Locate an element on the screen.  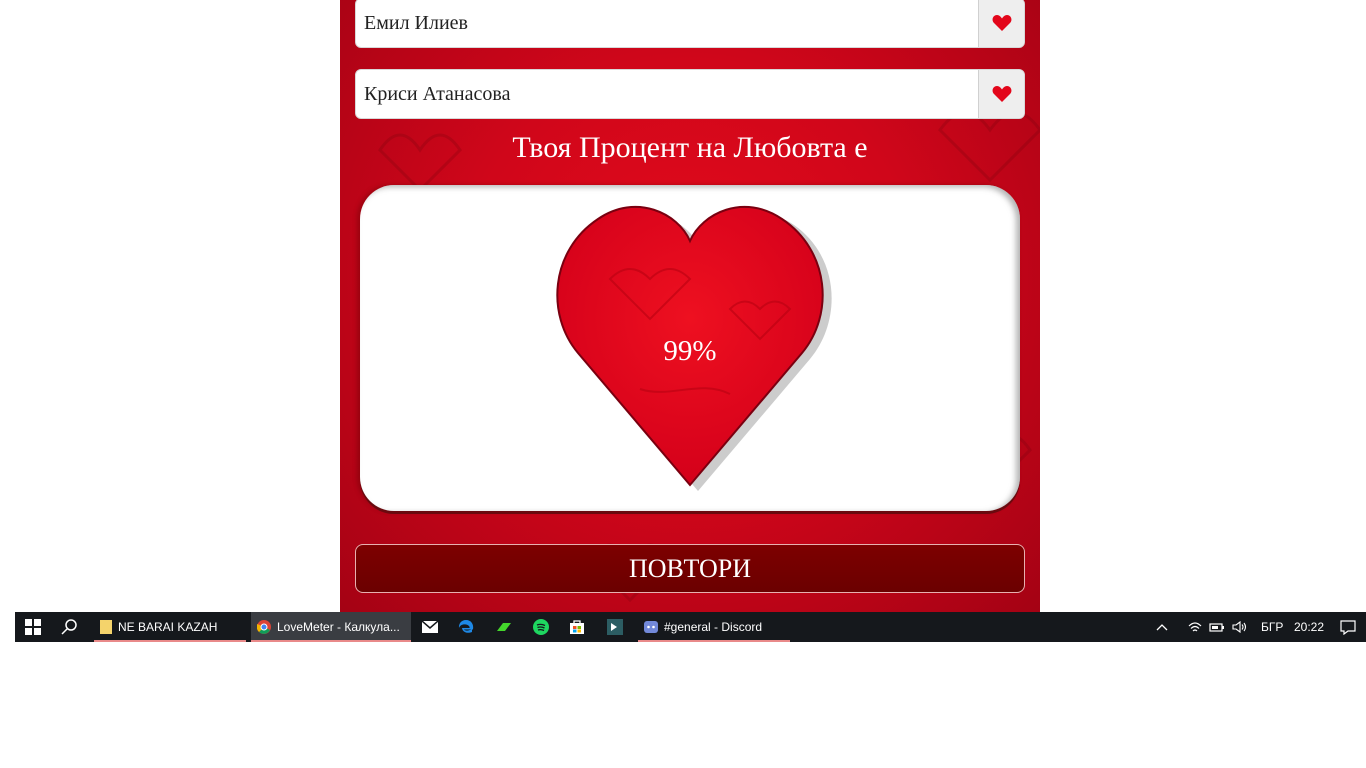
spotify-icon is located at coordinates (541, 627).